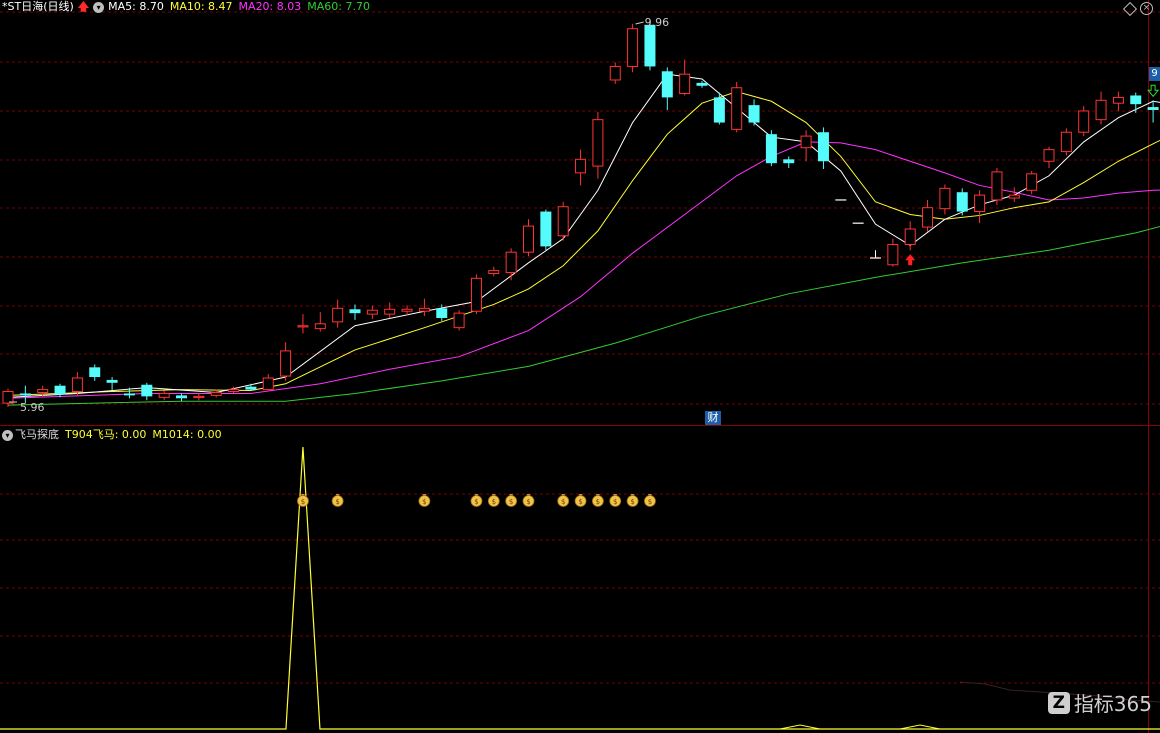  Describe the element at coordinates (37, 435) in the screenshot. I see `indicator-name: 飞马探底` at that location.